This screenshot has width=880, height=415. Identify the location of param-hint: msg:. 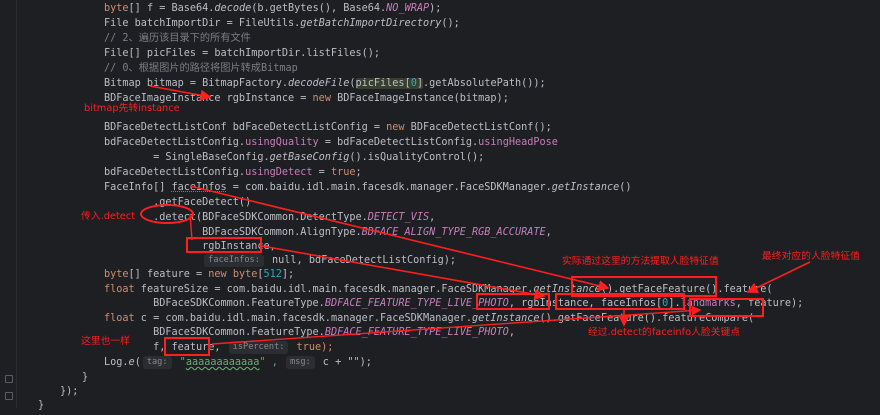
(300, 362).